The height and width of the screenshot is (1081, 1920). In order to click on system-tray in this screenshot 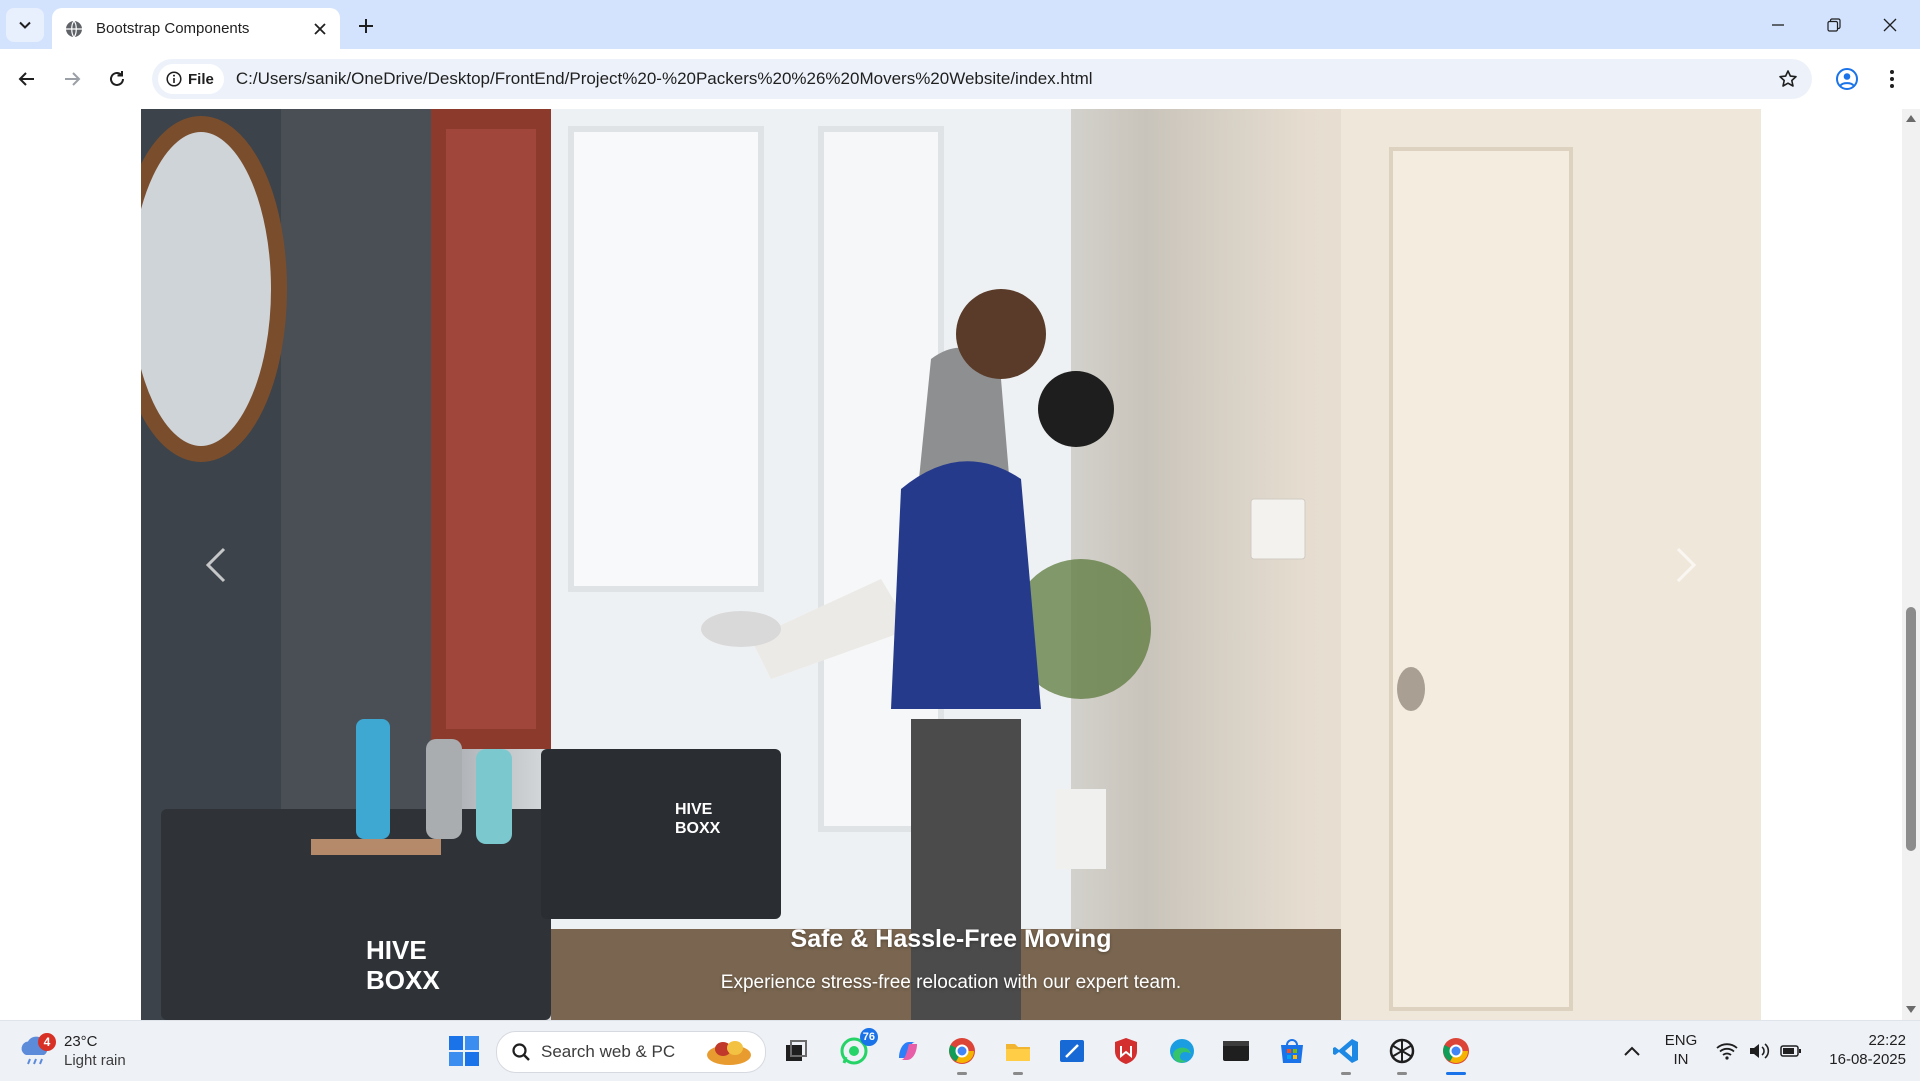, I will do `click(1759, 1051)`.